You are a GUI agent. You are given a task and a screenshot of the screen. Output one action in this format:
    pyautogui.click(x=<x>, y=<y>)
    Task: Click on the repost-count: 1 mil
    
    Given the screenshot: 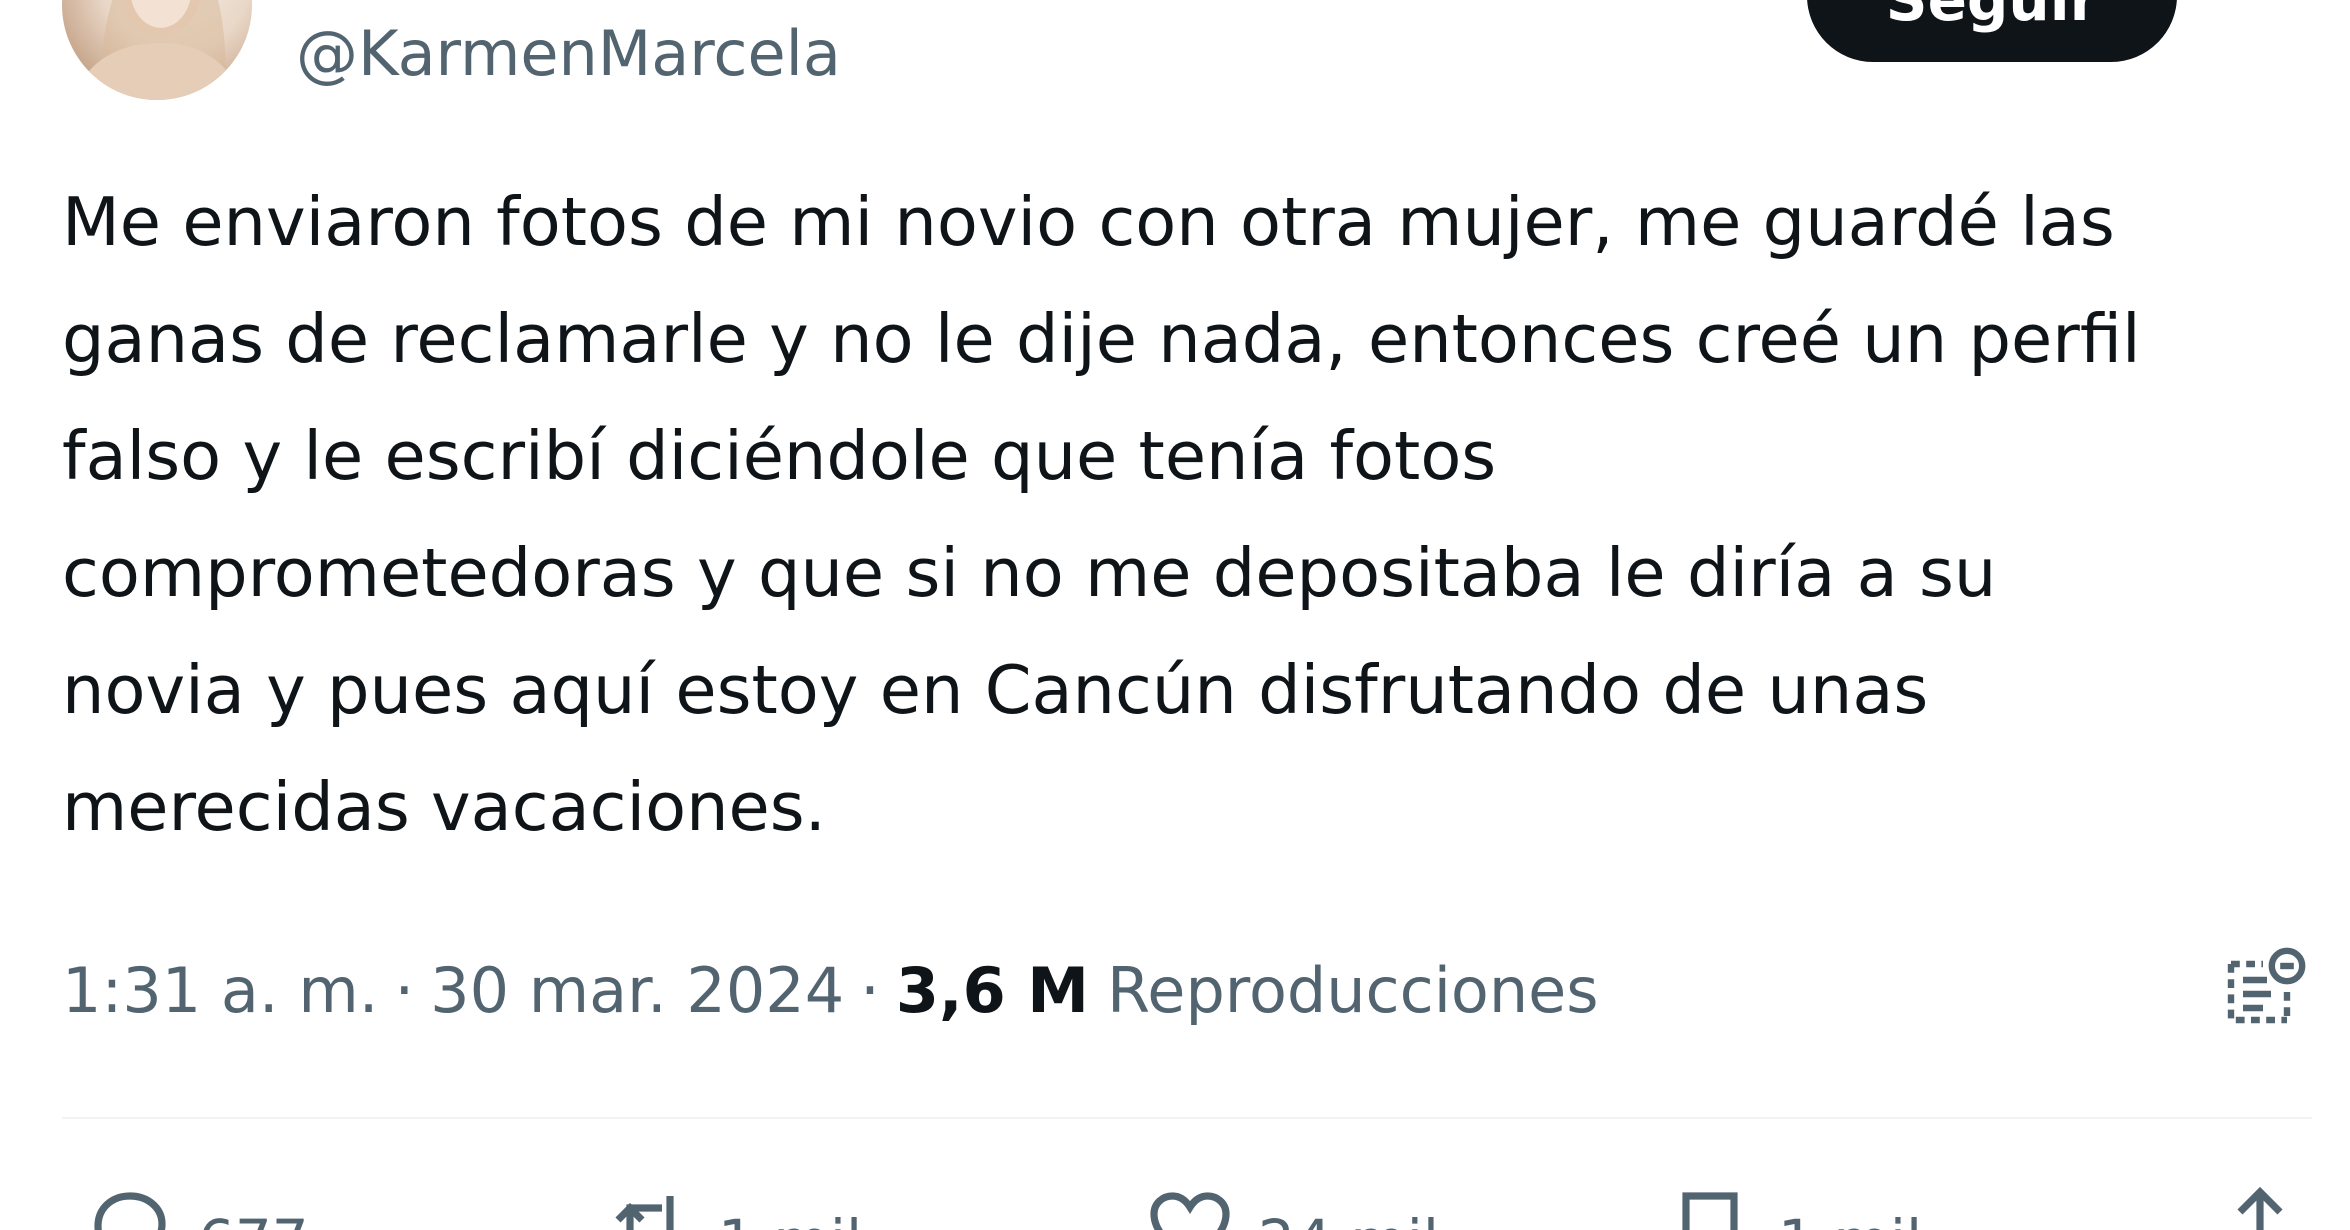 What is the action you would take?
    pyautogui.click(x=790, y=1205)
    